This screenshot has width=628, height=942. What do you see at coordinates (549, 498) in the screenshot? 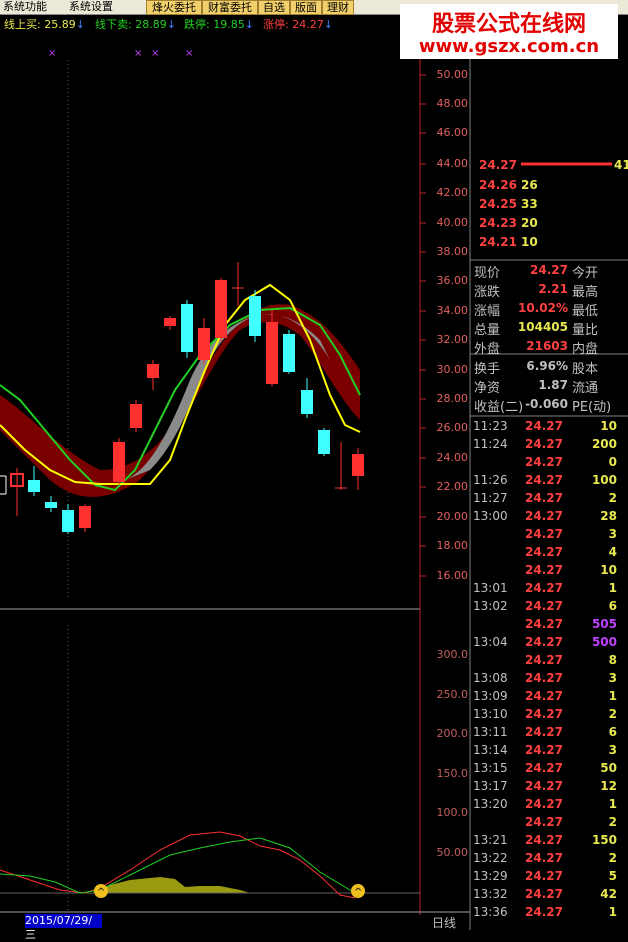
I see `tick-row: 11:27 24.27 2` at bounding box center [549, 498].